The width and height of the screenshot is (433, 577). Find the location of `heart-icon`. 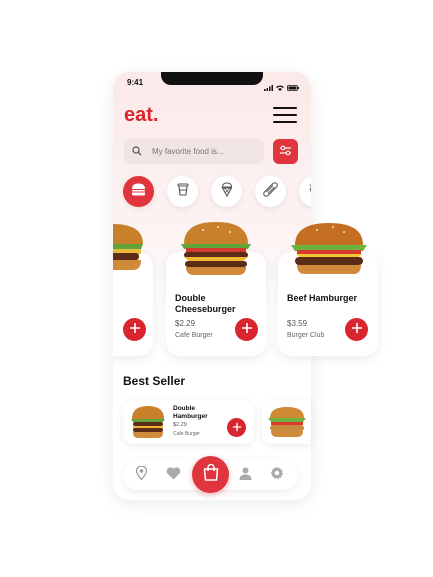

heart-icon is located at coordinates (173, 475).